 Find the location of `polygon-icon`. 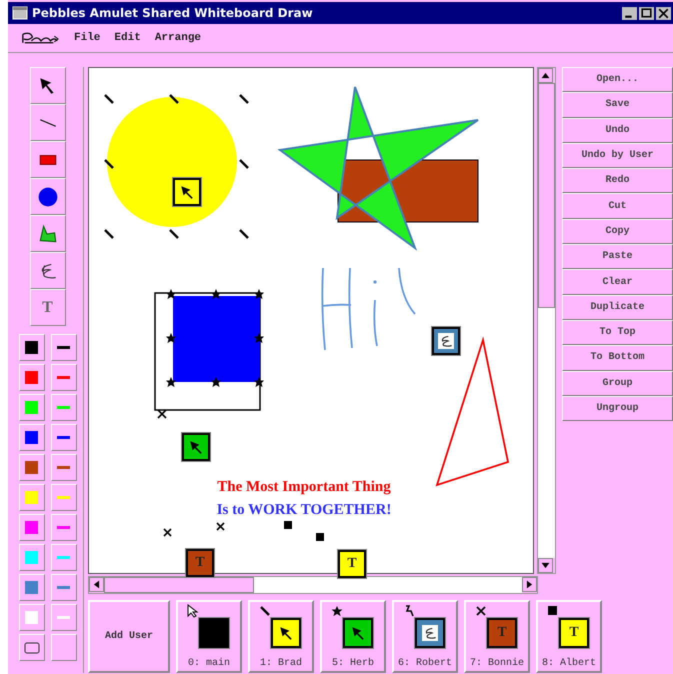

polygon-icon is located at coordinates (47, 233).